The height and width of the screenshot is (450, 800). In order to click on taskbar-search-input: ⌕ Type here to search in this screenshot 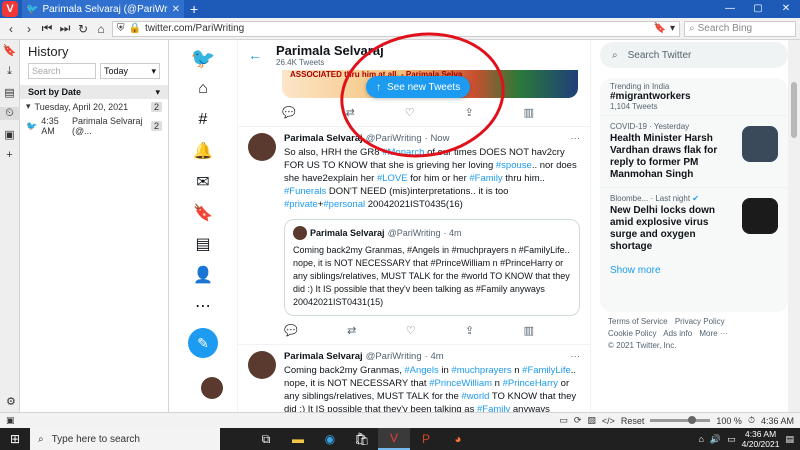, I will do `click(125, 439)`.